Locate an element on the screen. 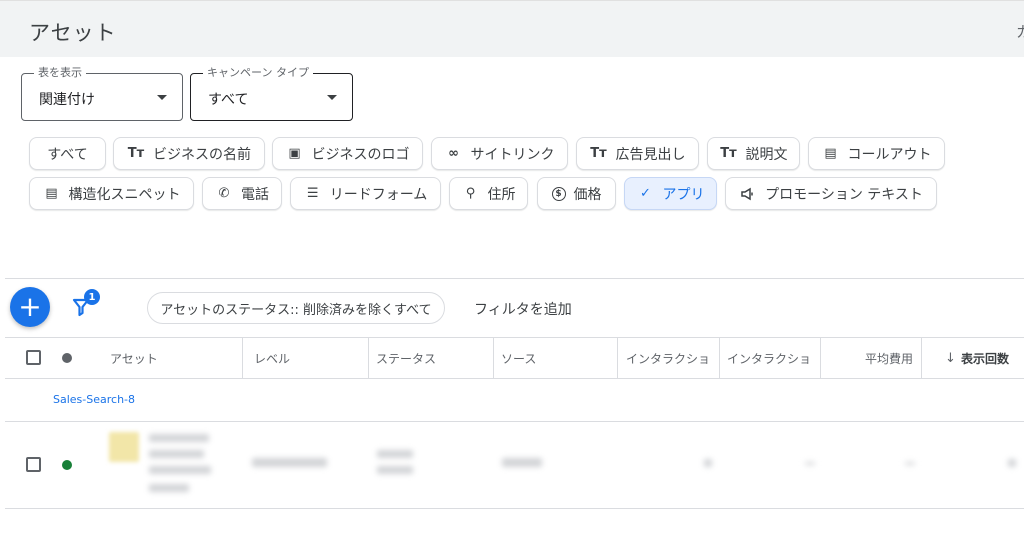 This screenshot has height=551, width=1024. add-filter-button: フィルタを追加 is located at coordinates (523, 309).